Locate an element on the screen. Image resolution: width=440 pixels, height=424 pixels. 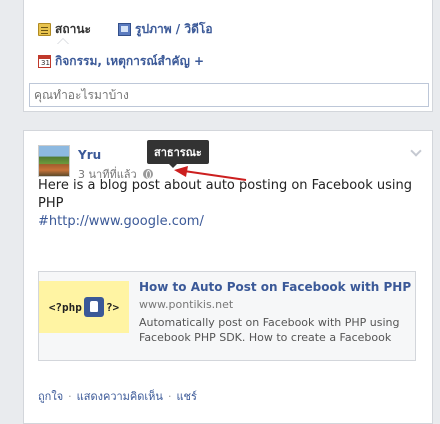
post-hashtag-link: #http://www.google.com/ is located at coordinates (228, 222).